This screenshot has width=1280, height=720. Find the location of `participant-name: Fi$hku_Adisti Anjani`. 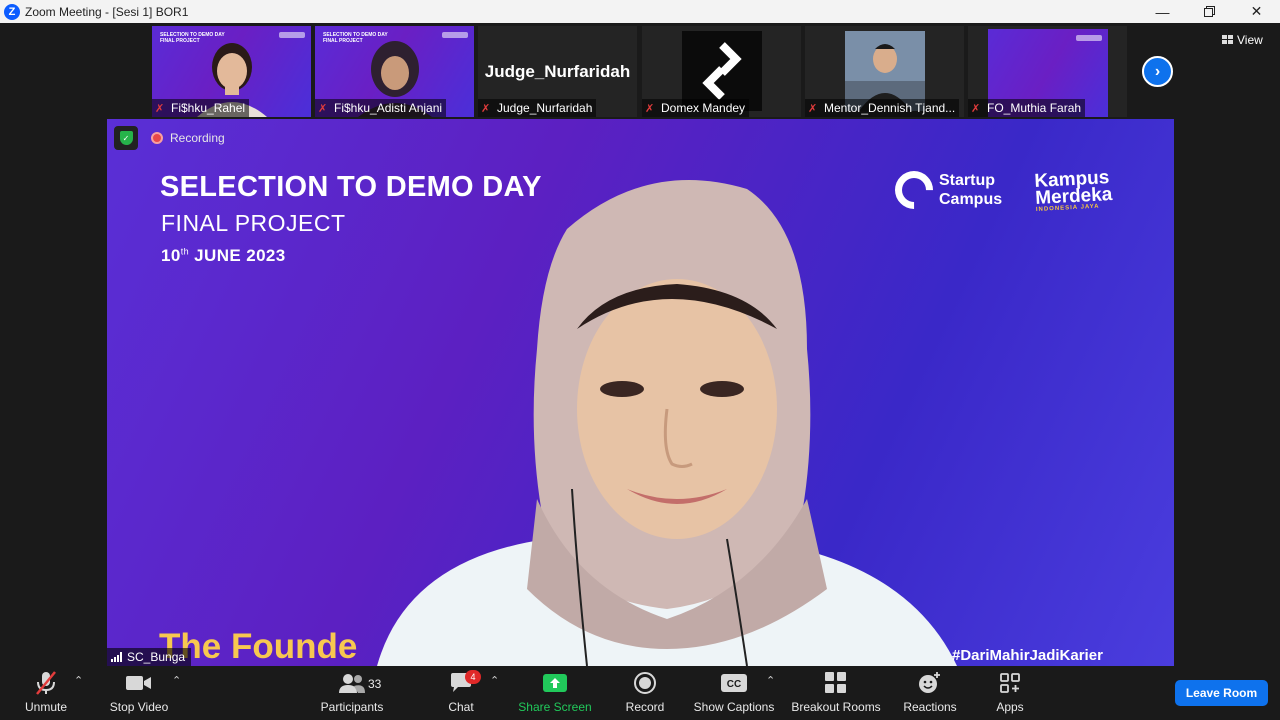

participant-name: Fi$hku_Adisti Anjani is located at coordinates (388, 108).